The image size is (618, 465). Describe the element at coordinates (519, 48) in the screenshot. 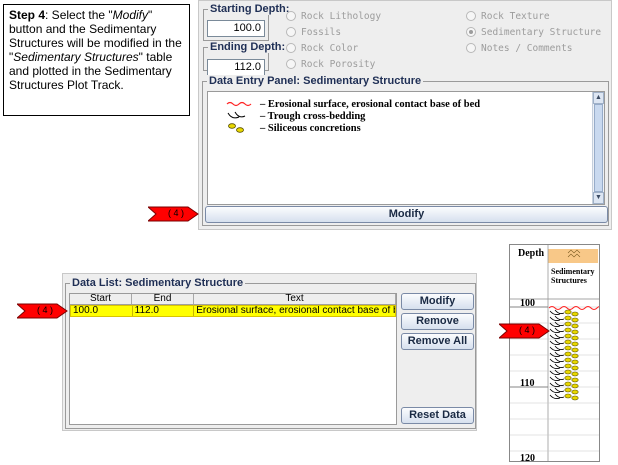

I see `radio-notes-comments: Notes / Comments` at that location.